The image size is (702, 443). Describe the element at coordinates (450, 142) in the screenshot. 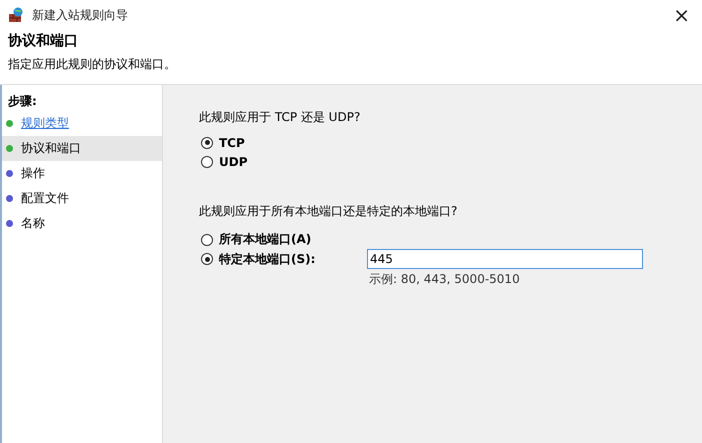

I see `radio-option: TCP` at that location.